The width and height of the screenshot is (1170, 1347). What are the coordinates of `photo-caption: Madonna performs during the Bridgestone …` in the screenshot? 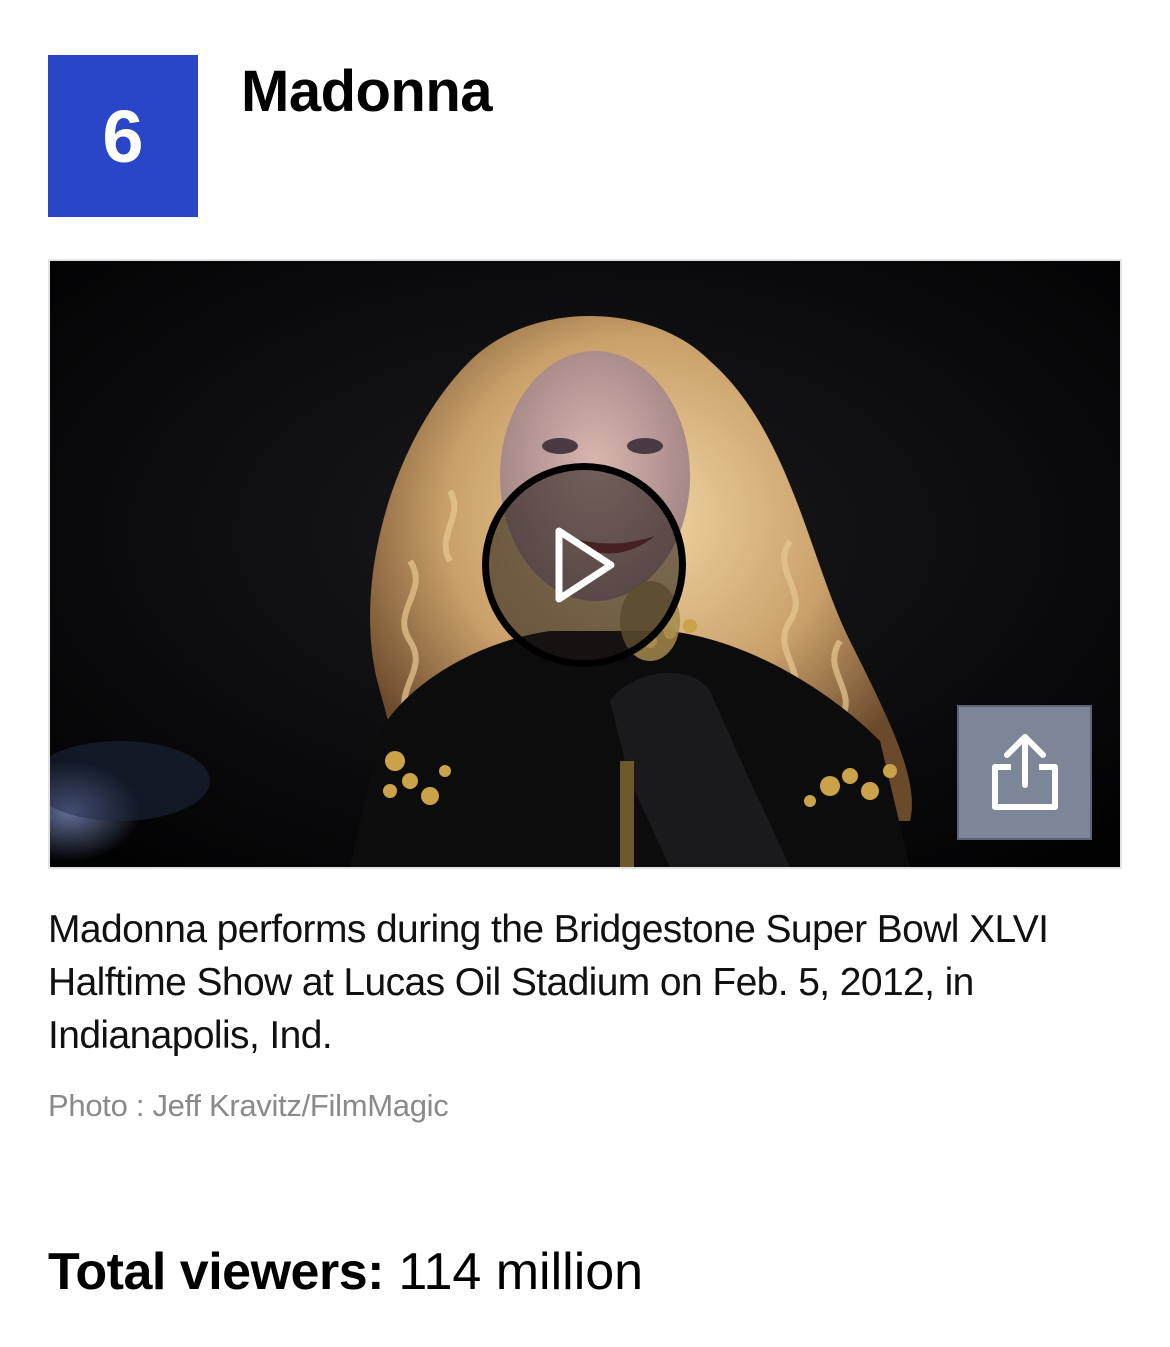 It's located at (548, 982).